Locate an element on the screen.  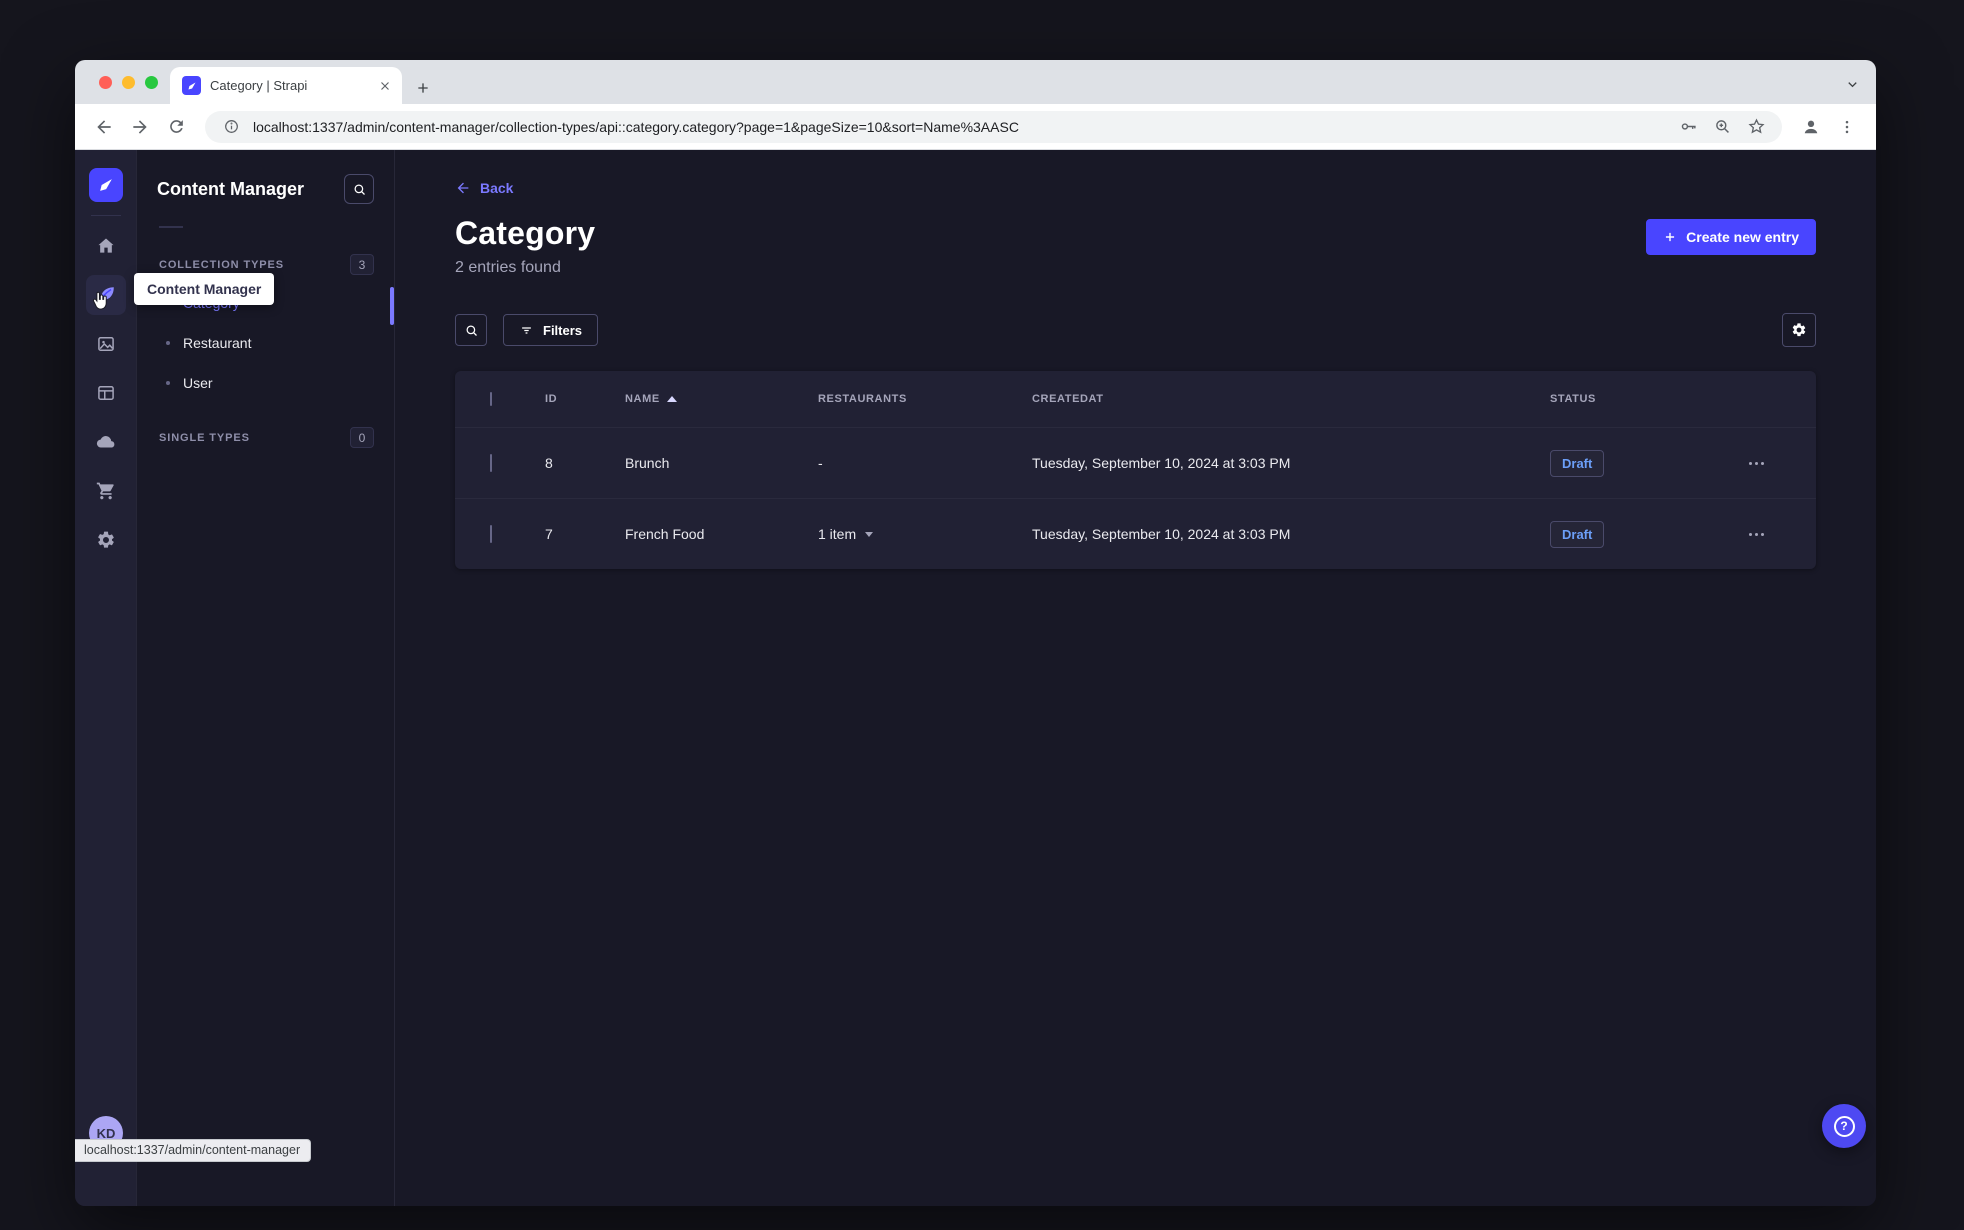
strapi-logo is located at coordinates (105, 185).